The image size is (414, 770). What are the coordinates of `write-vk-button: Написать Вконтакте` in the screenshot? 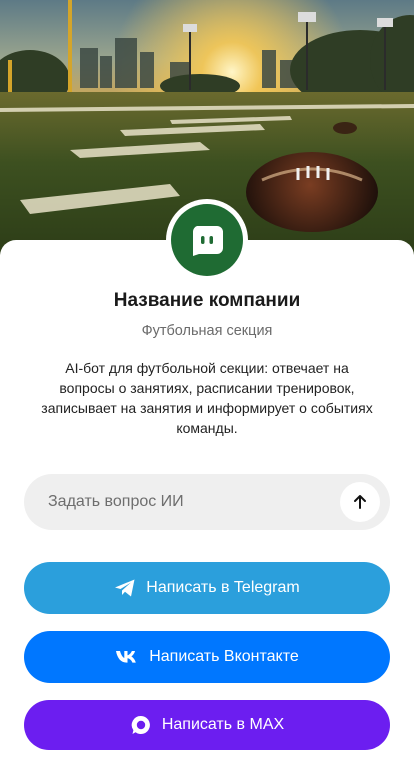 It's located at (207, 657).